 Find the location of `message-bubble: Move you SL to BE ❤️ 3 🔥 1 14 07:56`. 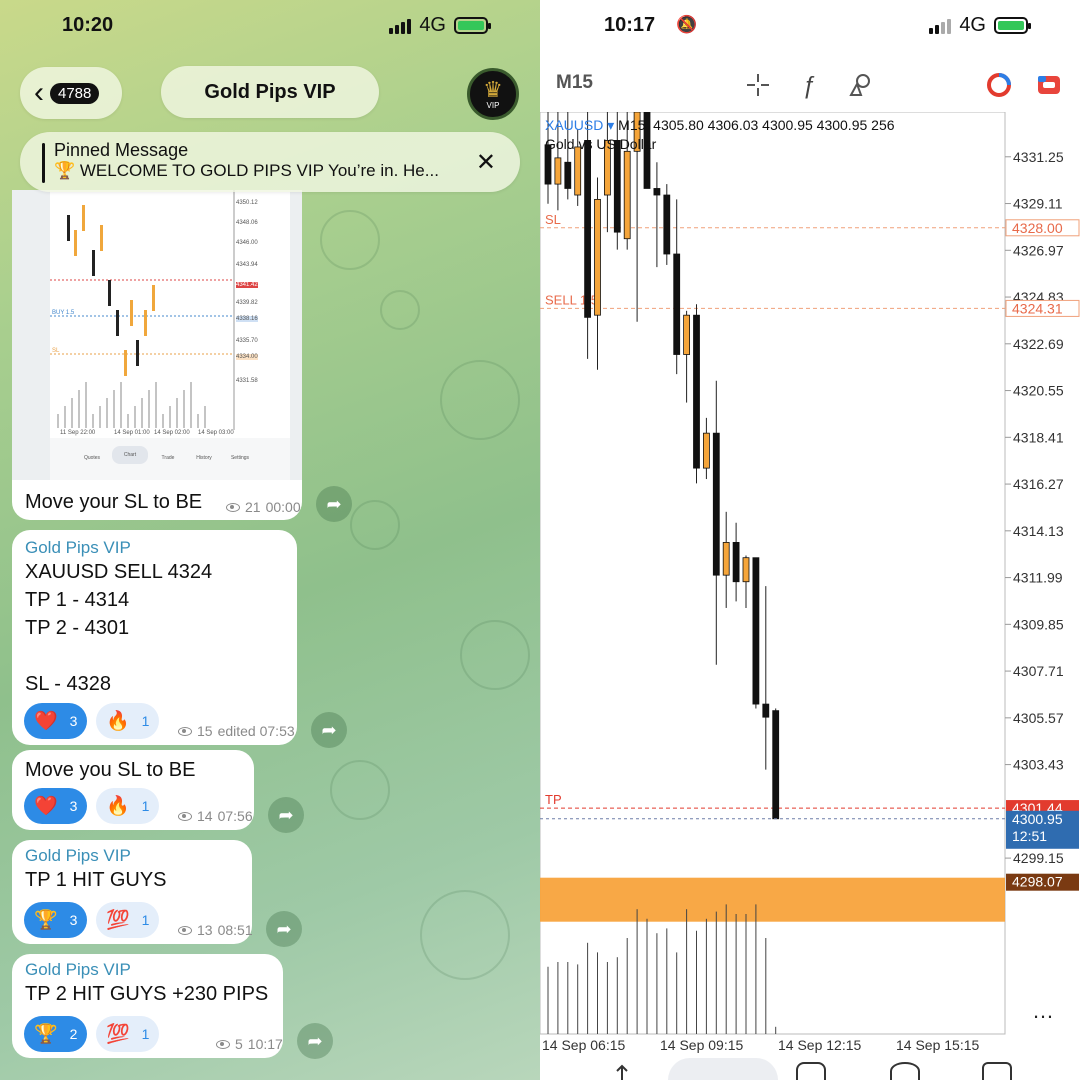

message-bubble: Move you SL to BE ❤️ 3 🔥 1 14 07:56 is located at coordinates (133, 790).